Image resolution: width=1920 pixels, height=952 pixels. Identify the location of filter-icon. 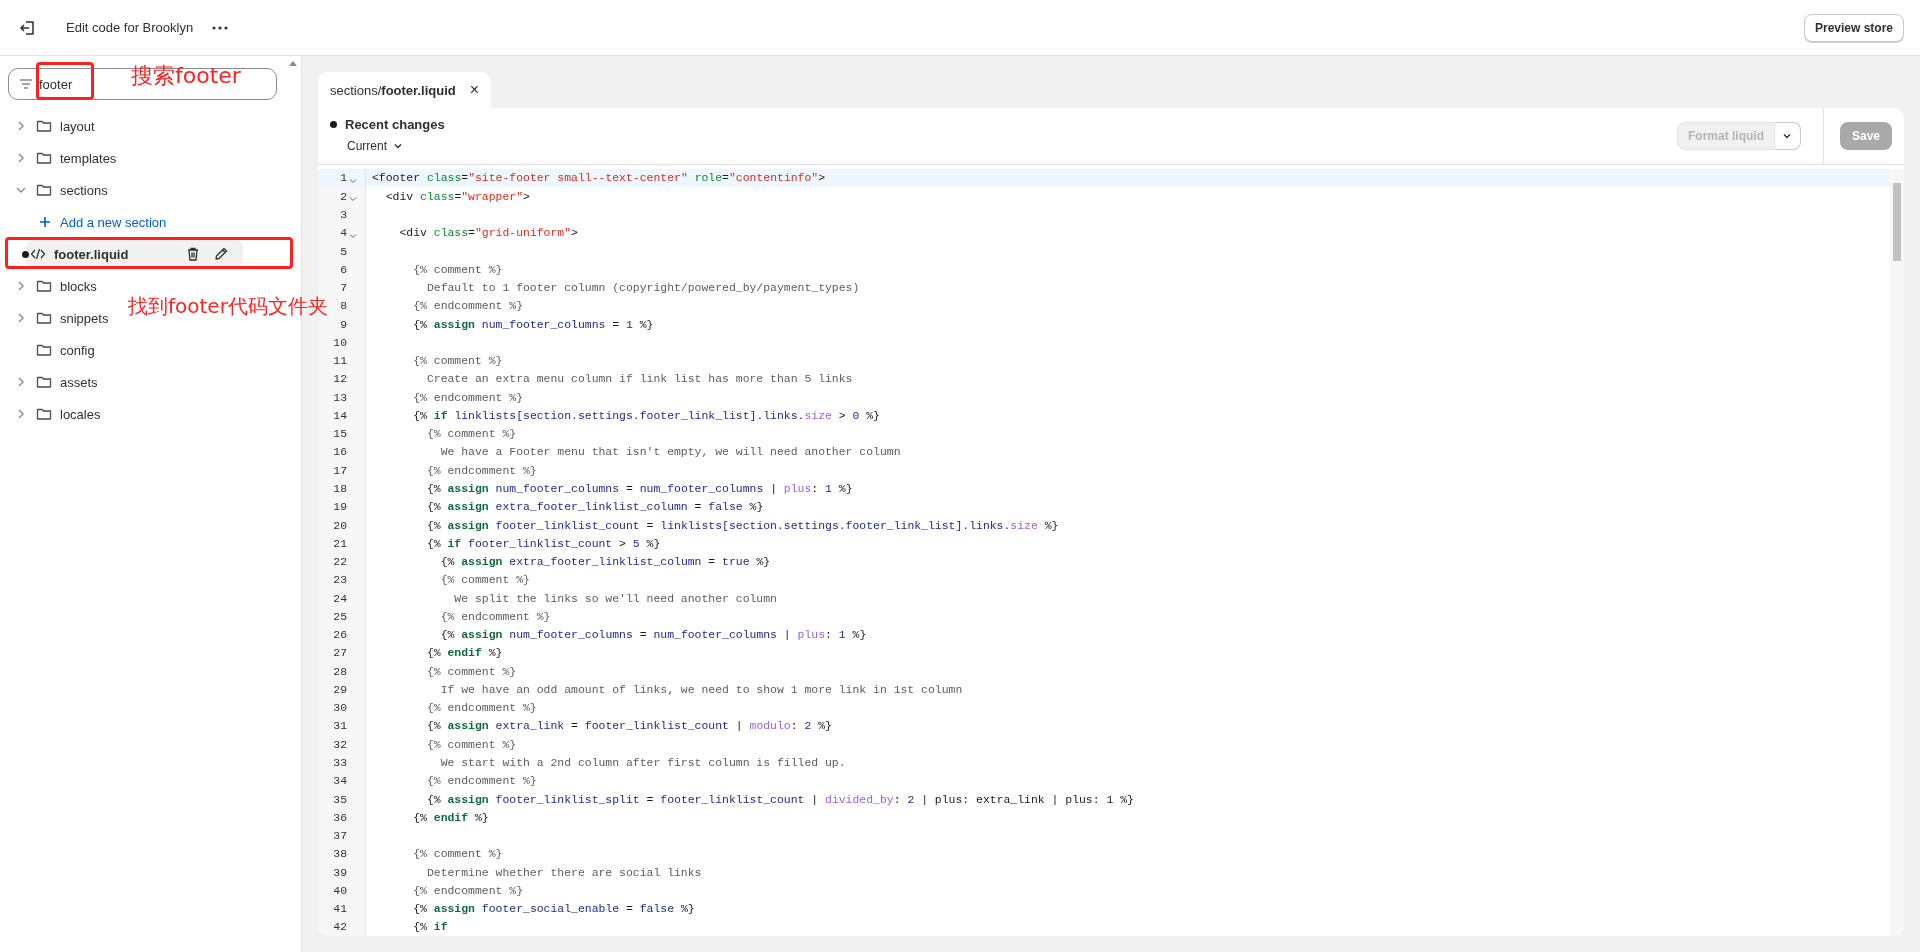
(26, 84).